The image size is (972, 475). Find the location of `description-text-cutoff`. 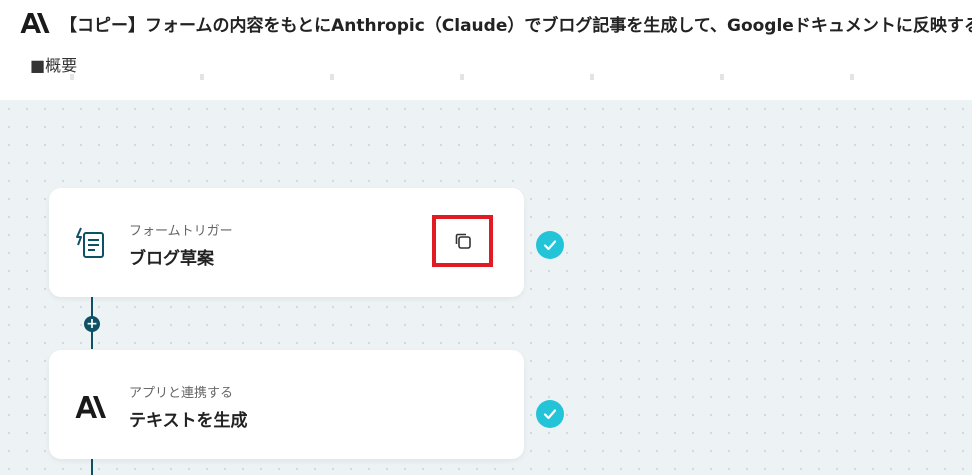

description-text-cutoff is located at coordinates (500, 77).